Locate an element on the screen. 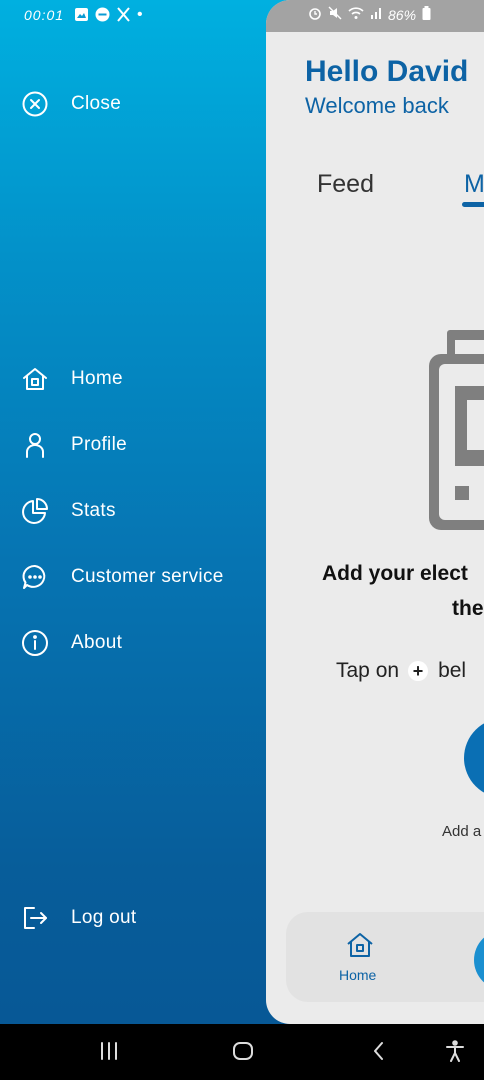  system-navigation-bar is located at coordinates (242, 1052).